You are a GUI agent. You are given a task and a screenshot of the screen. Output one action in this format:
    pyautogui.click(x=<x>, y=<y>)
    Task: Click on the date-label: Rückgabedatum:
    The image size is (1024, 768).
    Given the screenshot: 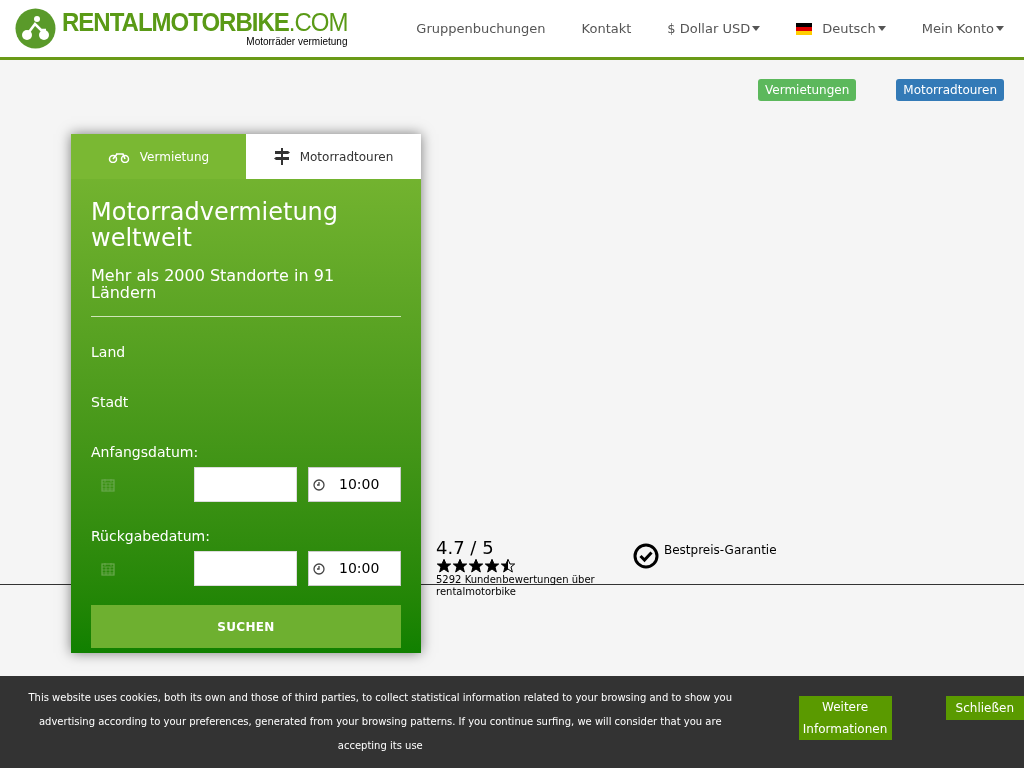 What is the action you would take?
    pyautogui.click(x=151, y=536)
    